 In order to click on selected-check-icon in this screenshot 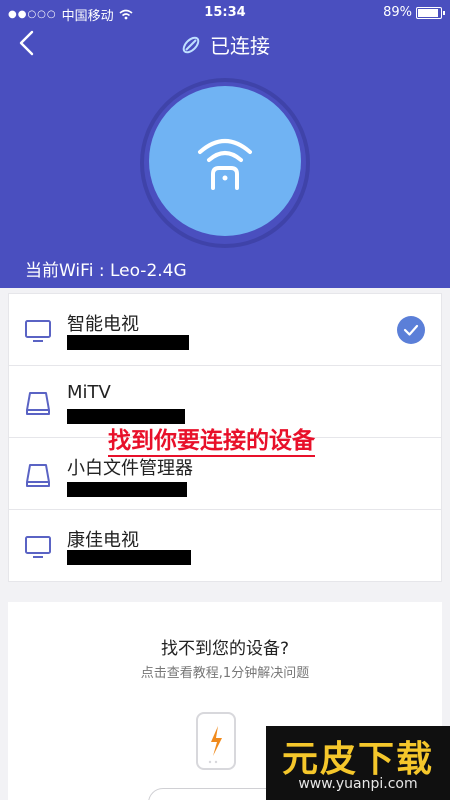, I will do `click(411, 330)`.